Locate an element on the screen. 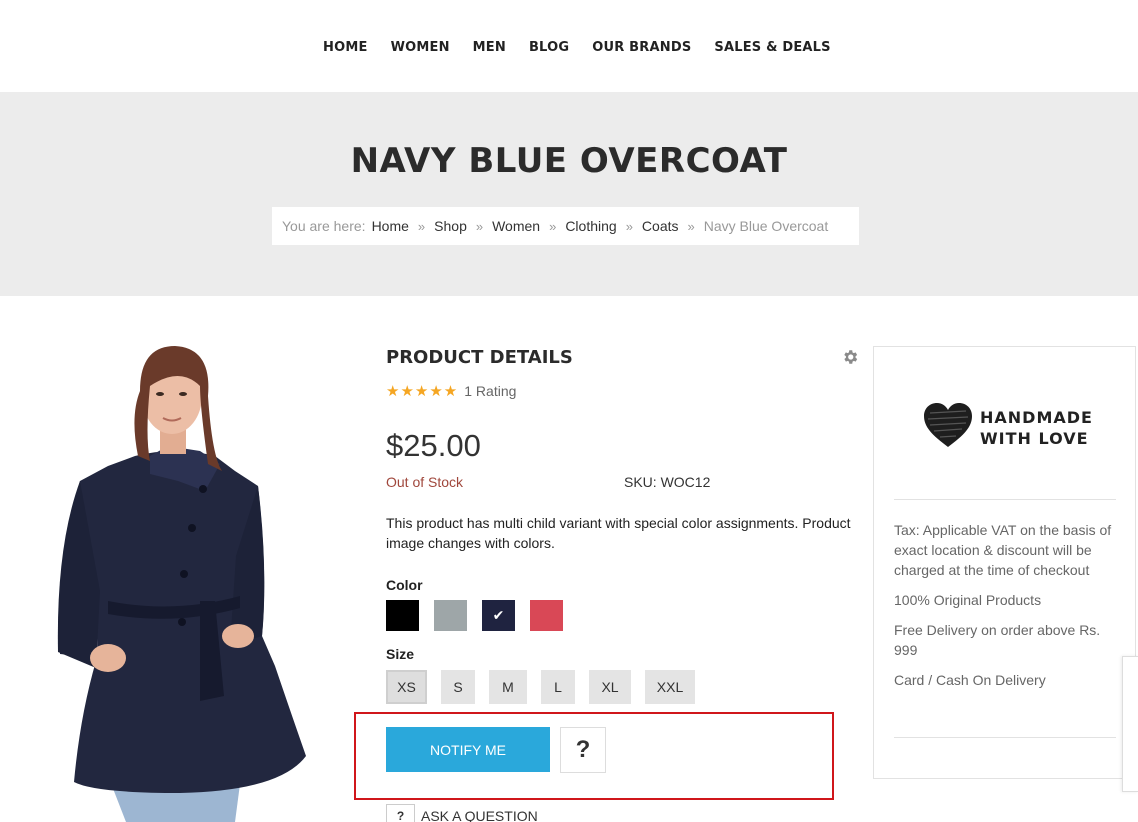 Image resolution: width=1138 pixels, height=822 pixels. breadcrumb-link: Home is located at coordinates (390, 226).